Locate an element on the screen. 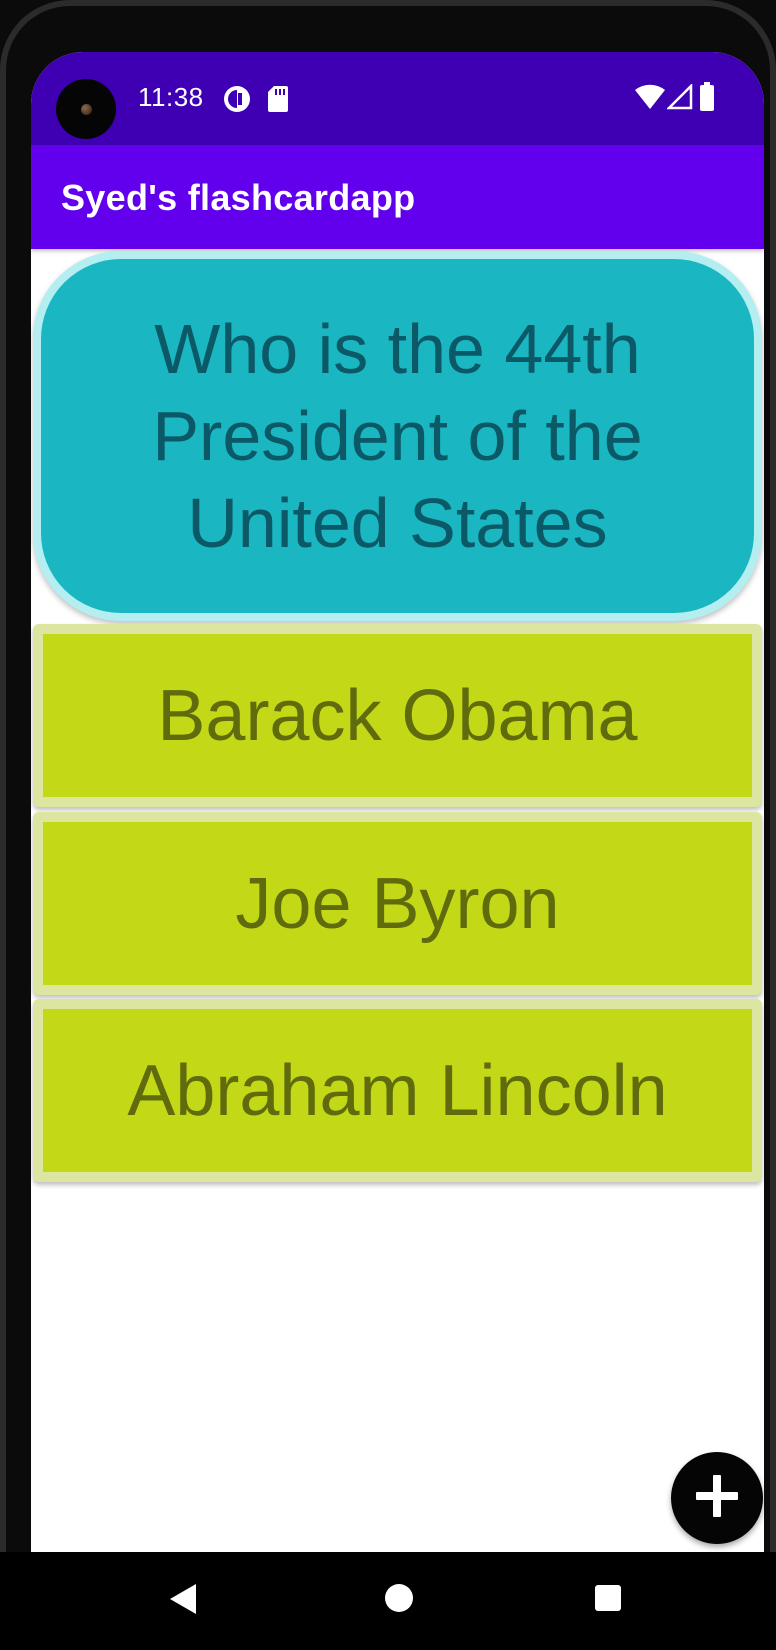  sd-card-icon is located at coordinates (278, 99).